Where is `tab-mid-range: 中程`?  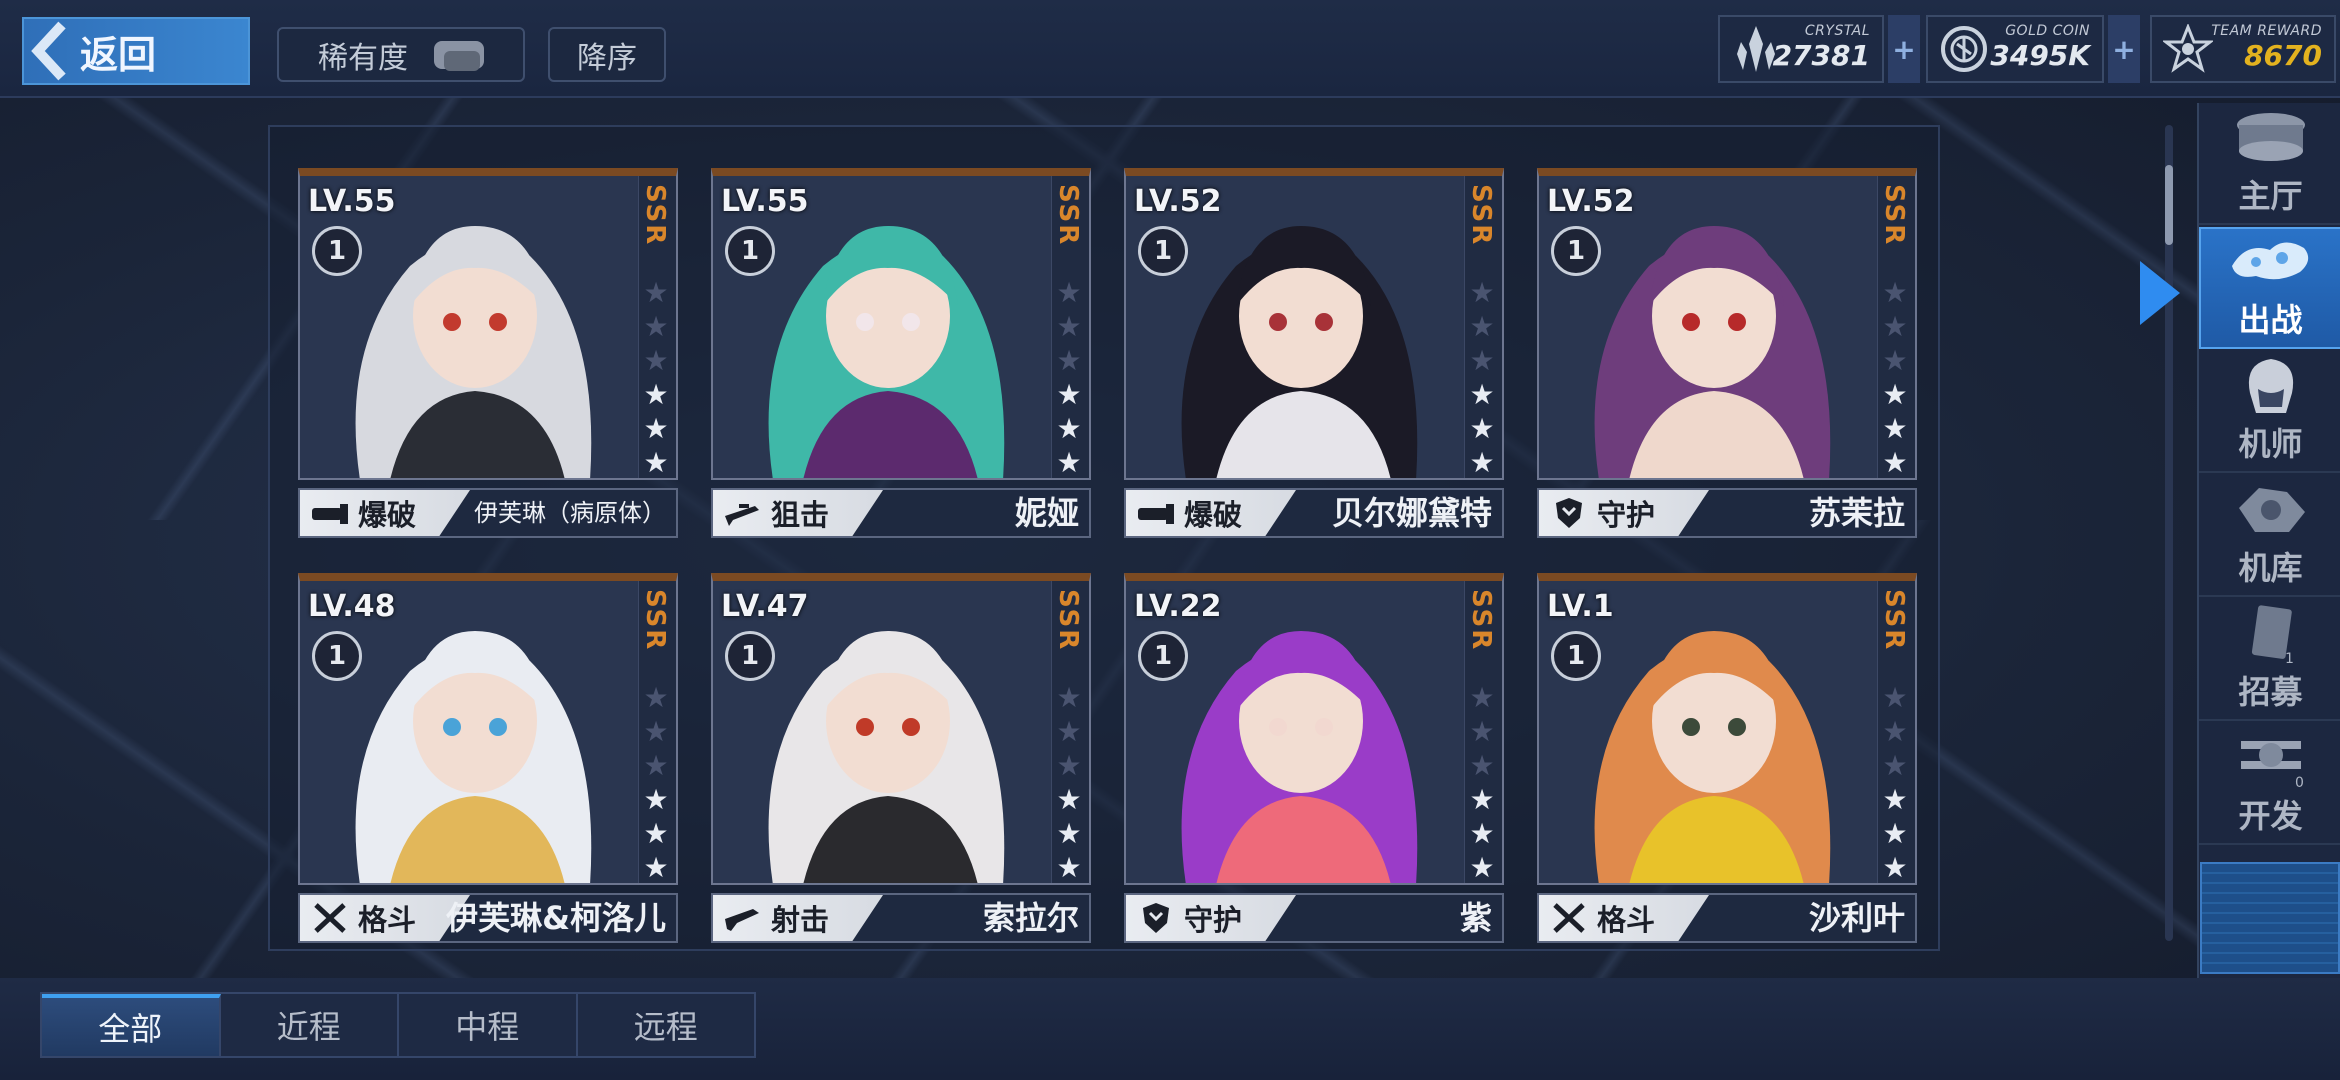 tab-mid-range: 中程 is located at coordinates (488, 1025).